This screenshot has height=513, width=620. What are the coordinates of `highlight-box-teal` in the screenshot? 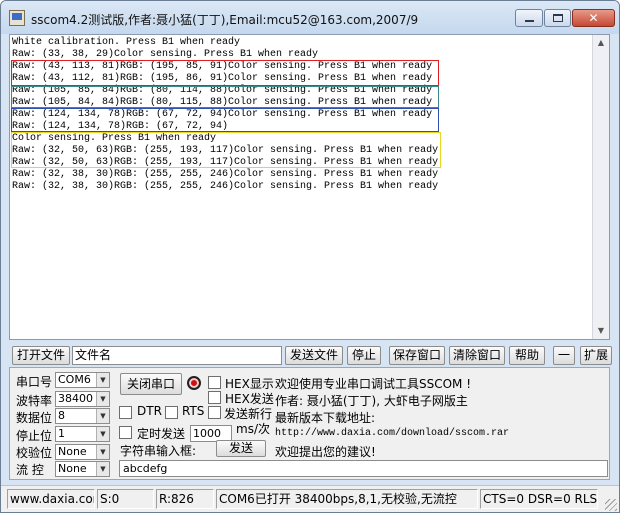 It's located at (225, 97).